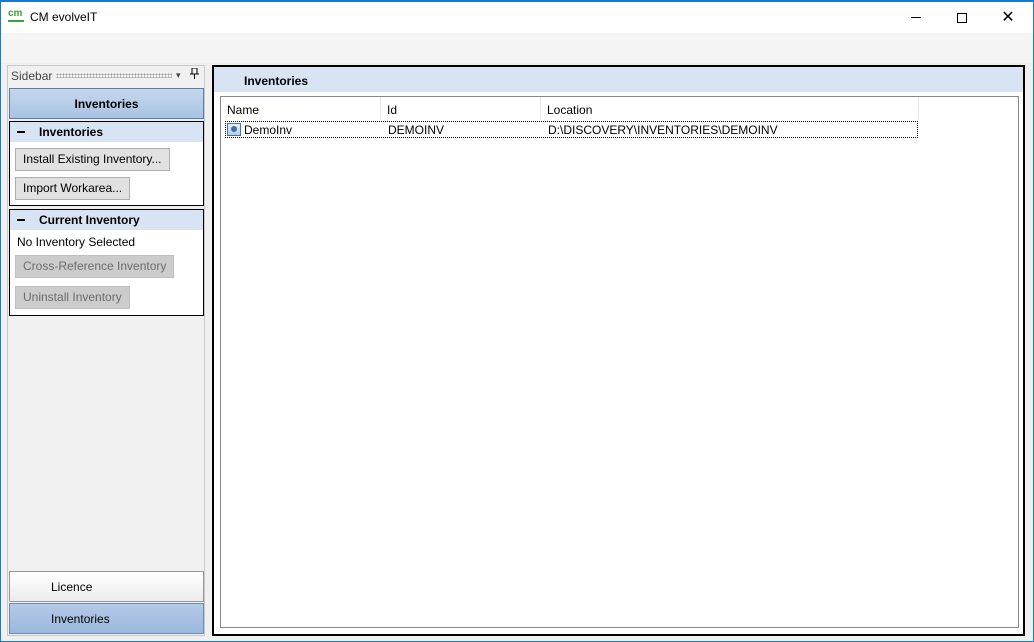 The width and height of the screenshot is (1034, 642). I want to click on column-header-name: Name, so click(301, 108).